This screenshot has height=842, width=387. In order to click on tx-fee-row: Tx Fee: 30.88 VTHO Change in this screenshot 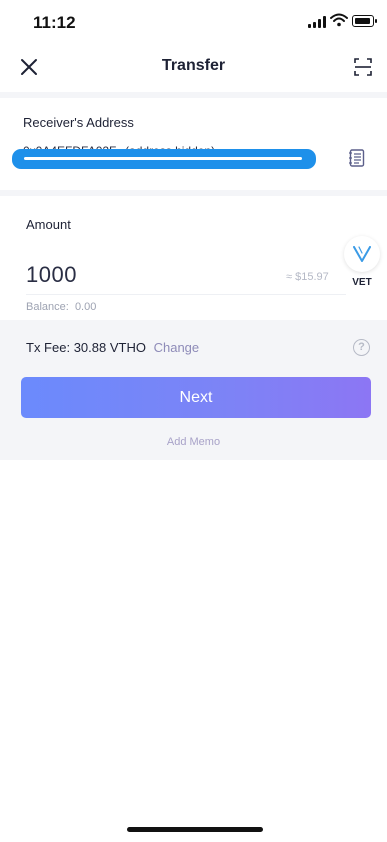, I will do `click(112, 347)`.